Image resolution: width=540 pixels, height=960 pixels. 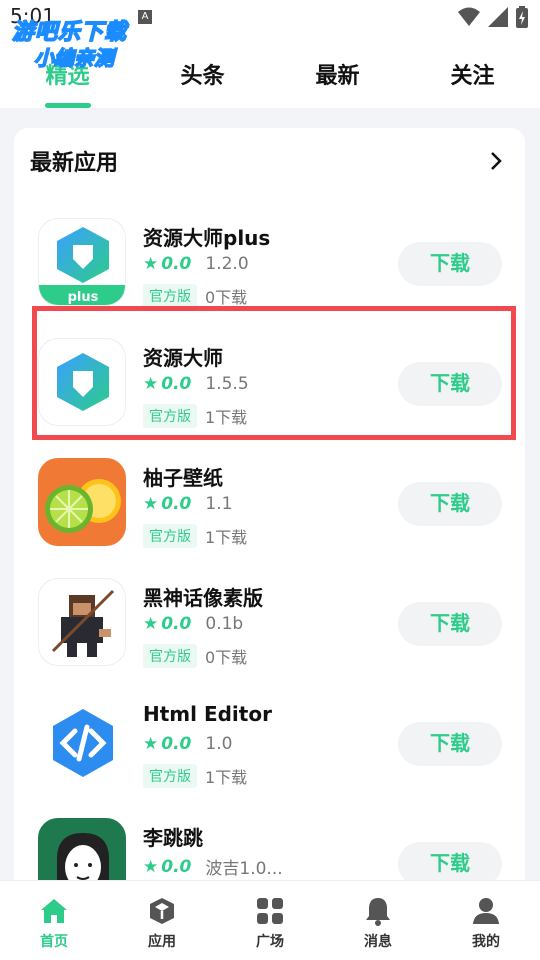 What do you see at coordinates (378, 912) in the screenshot?
I see `bell-icon` at bounding box center [378, 912].